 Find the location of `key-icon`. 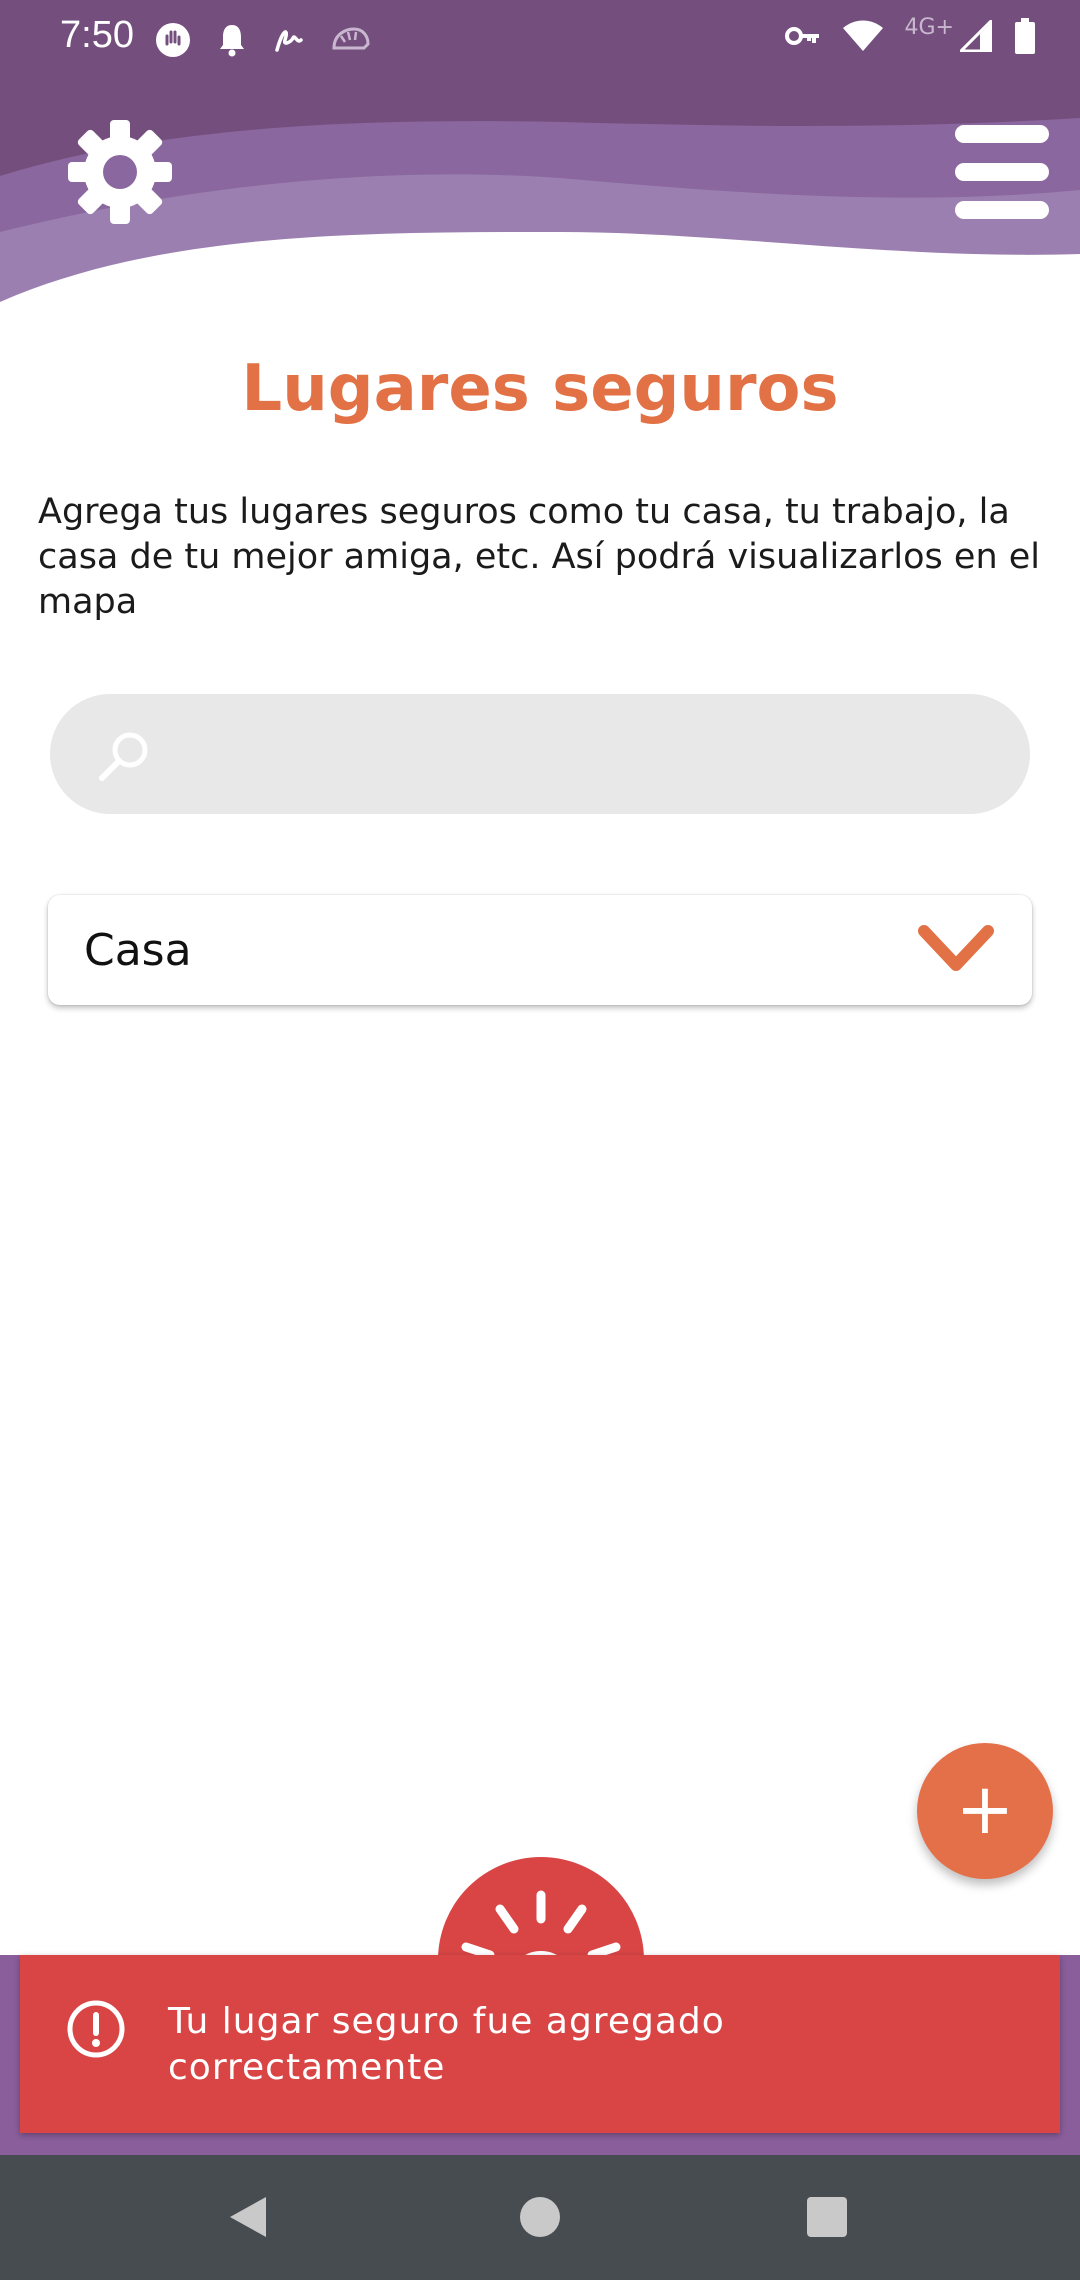

key-icon is located at coordinates (801, 36).